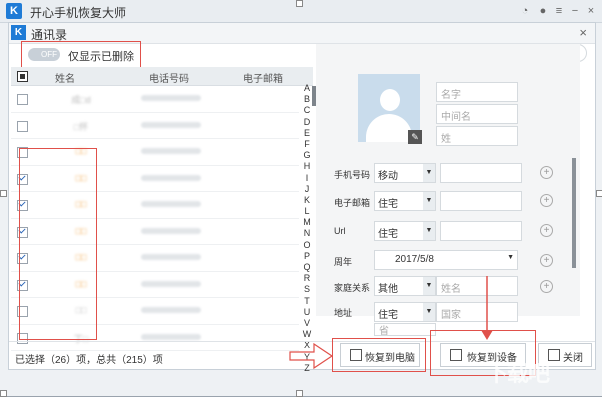  What do you see at coordinates (487, 335) in the screenshot?
I see `arrow-down-head` at bounding box center [487, 335].